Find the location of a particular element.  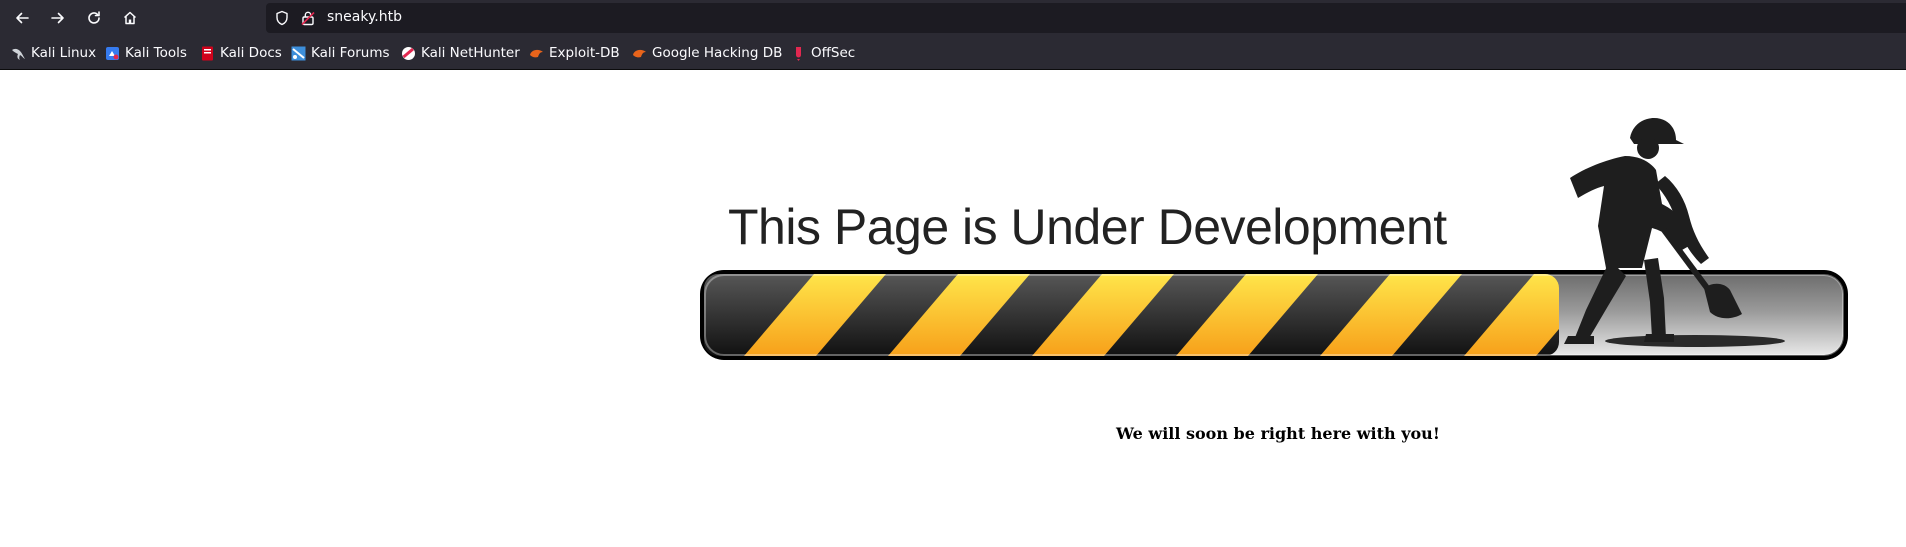

home-button is located at coordinates (130, 18).